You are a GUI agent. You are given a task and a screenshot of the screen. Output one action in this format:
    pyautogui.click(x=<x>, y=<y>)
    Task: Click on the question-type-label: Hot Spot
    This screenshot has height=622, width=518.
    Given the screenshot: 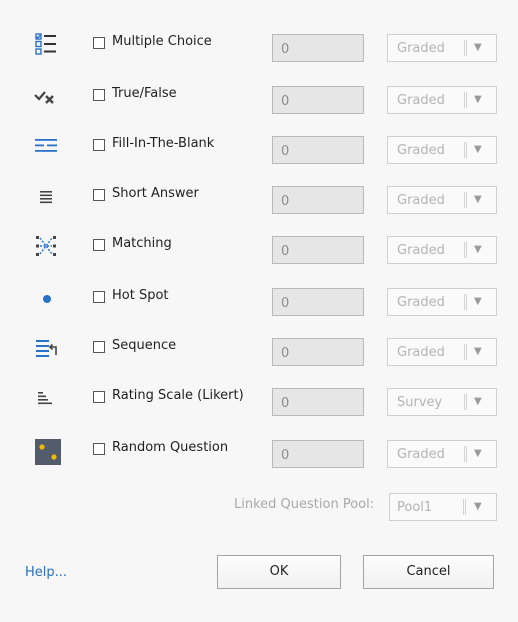 What is the action you would take?
    pyautogui.click(x=140, y=295)
    